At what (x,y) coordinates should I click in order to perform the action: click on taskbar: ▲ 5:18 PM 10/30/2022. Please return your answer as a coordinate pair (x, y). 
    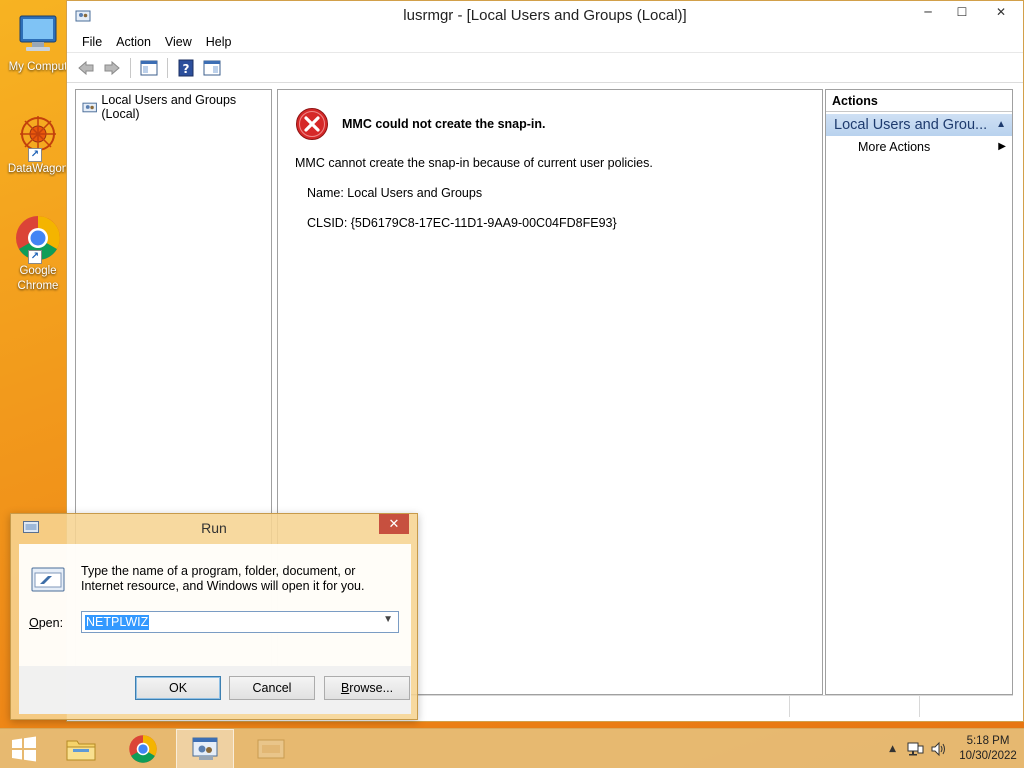
    Looking at the image, I should click on (512, 748).